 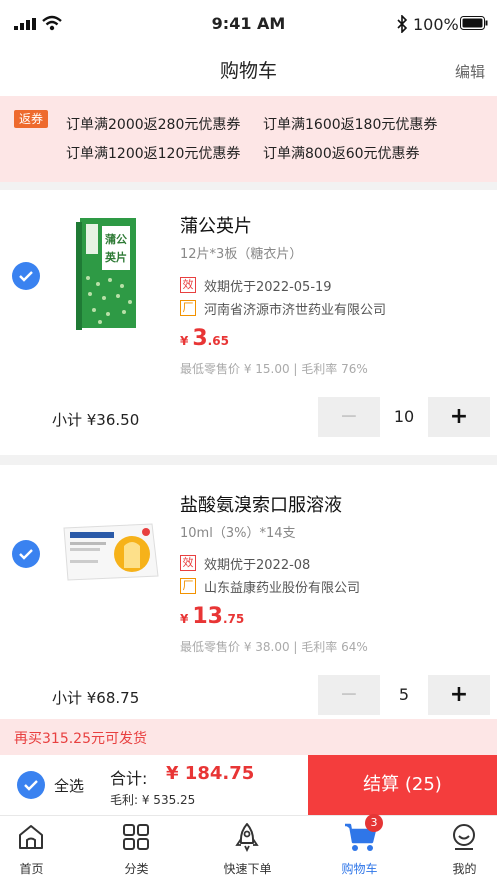 What do you see at coordinates (261, 504) in the screenshot?
I see `product-name: 盐酸氨溴索口服溶液` at bounding box center [261, 504].